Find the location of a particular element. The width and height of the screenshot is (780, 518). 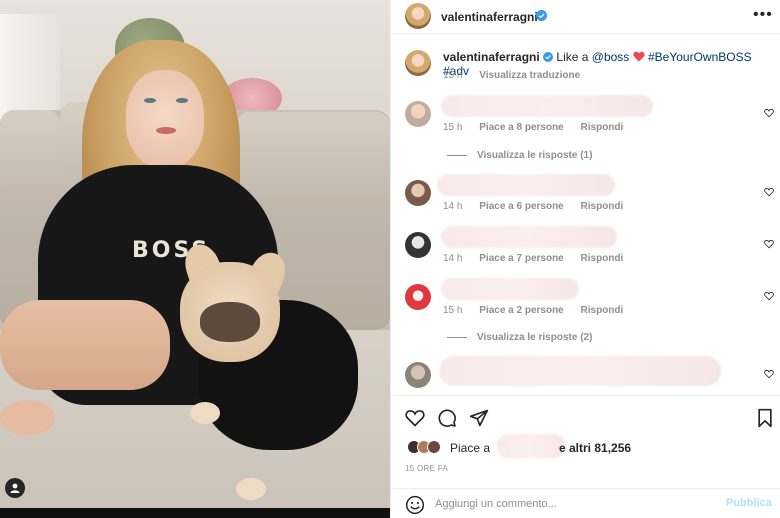

photo-leg is located at coordinates (85, 345).